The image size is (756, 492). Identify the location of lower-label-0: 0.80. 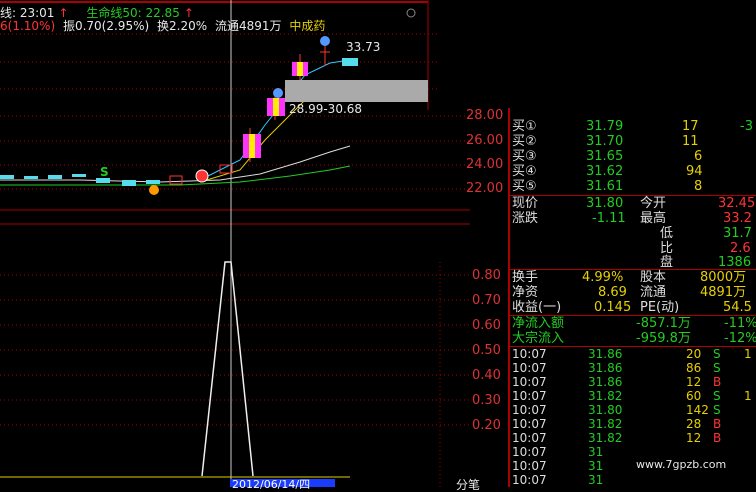
(486, 275).